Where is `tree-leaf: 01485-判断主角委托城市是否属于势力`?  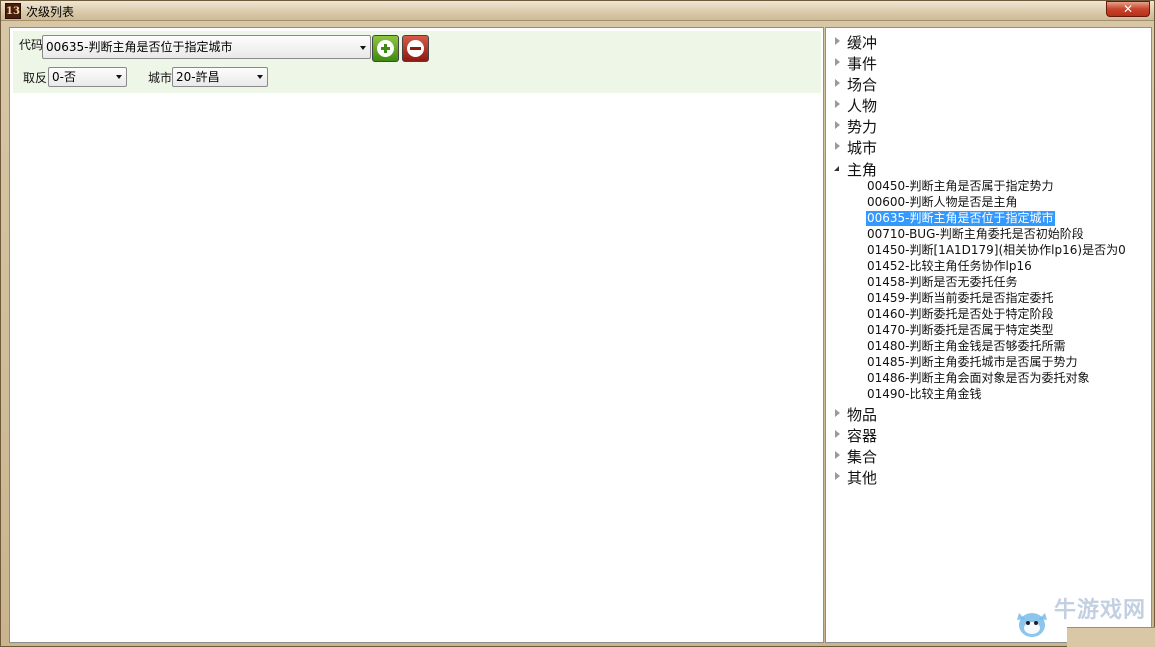
tree-leaf: 01485-判断主角委托城市是否属于势力 is located at coordinates (972, 362).